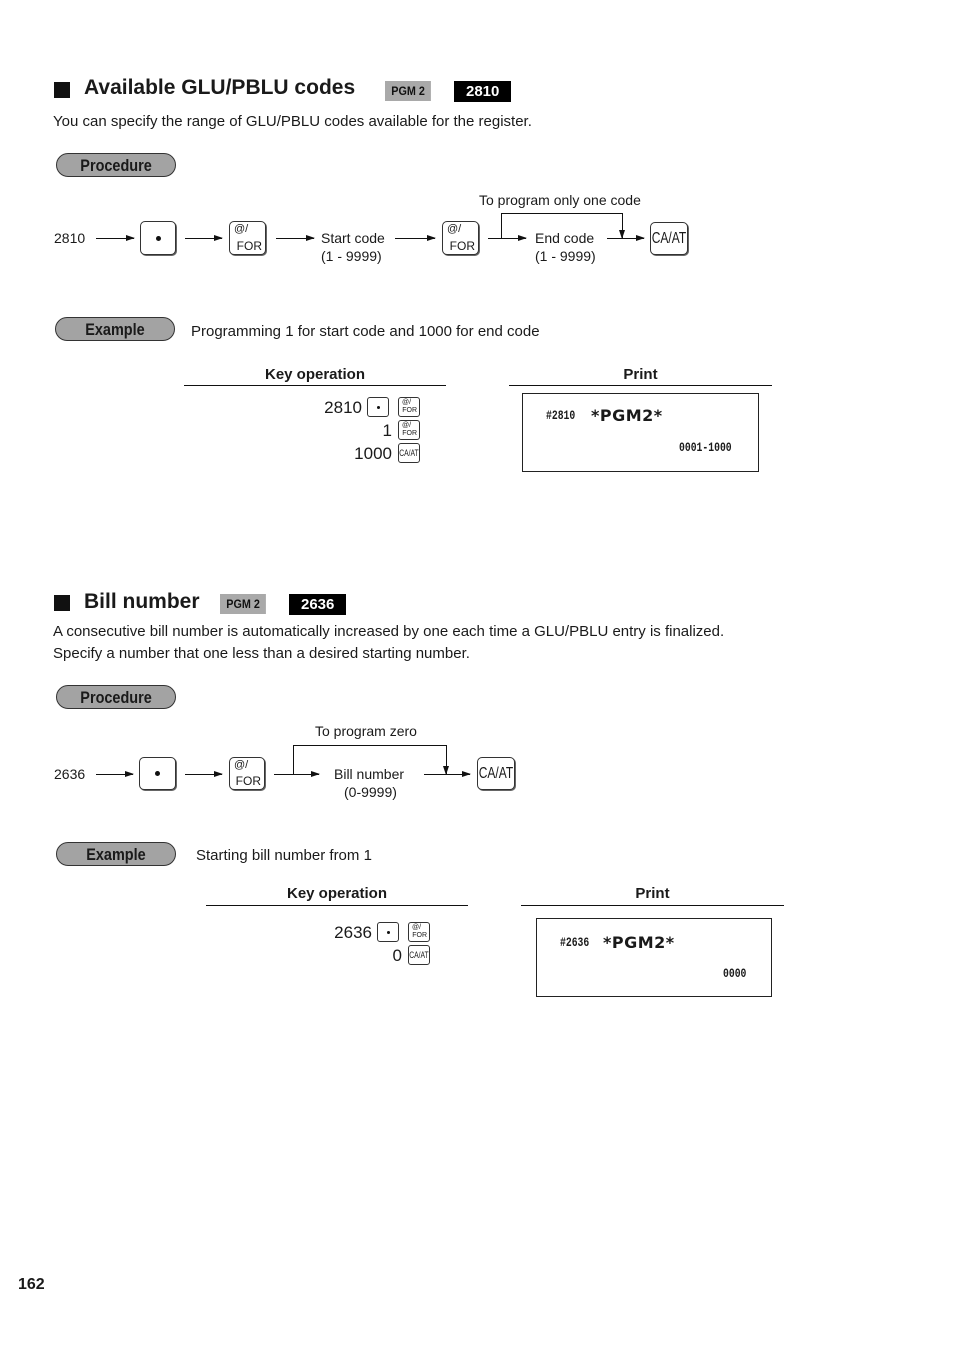 The width and height of the screenshot is (954, 1349). I want to click on end-code-label: End code, so click(565, 238).